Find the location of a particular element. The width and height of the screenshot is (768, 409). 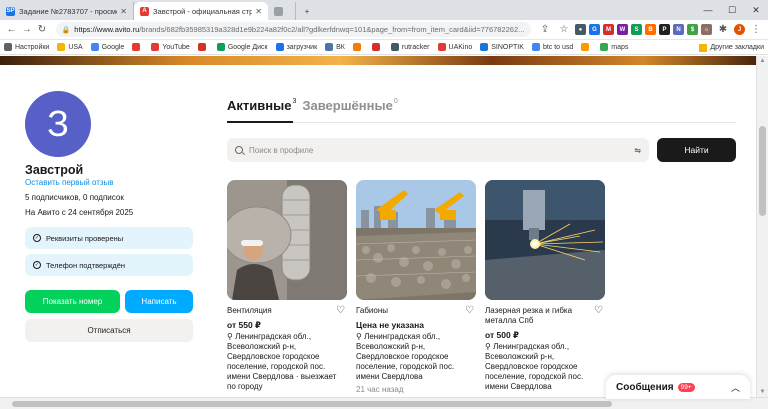

extension-icon: G is located at coordinates (594, 29).